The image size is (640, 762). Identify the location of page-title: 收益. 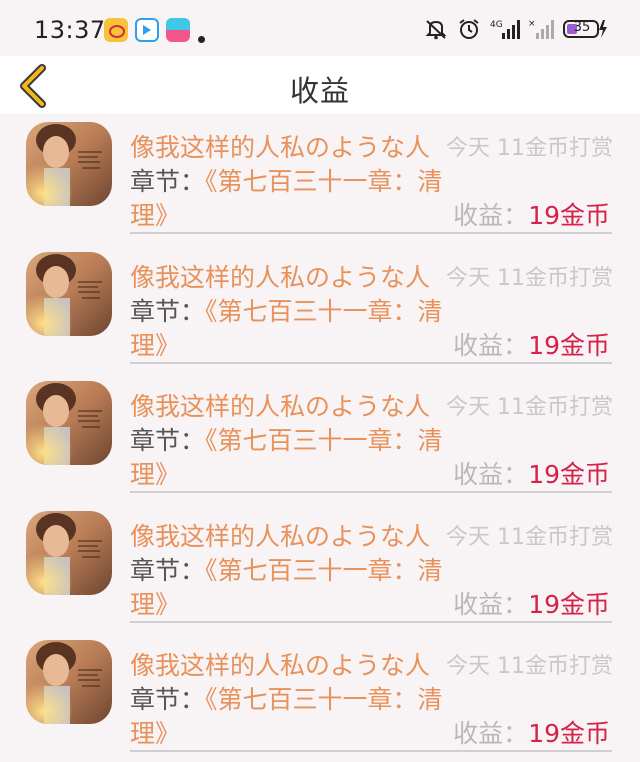
(319, 91).